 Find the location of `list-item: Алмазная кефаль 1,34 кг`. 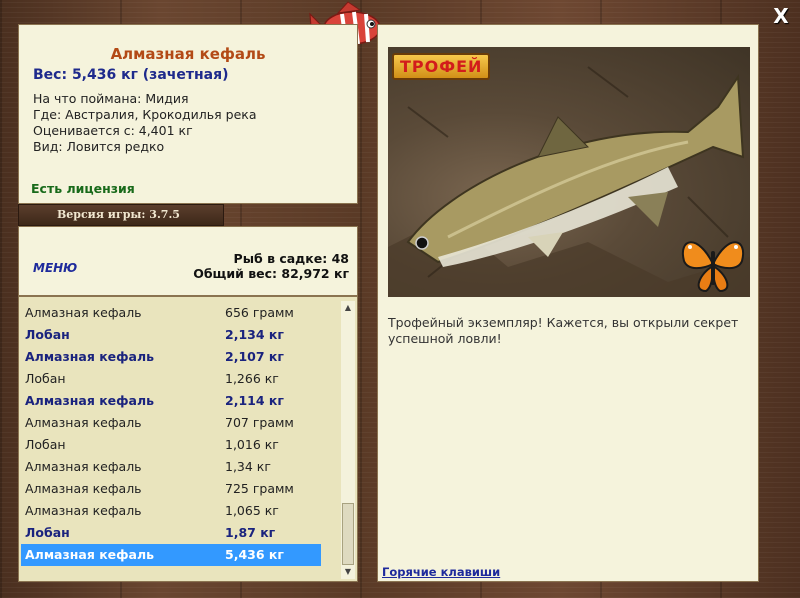

list-item: Алмазная кефаль 1,34 кг is located at coordinates (171, 467).